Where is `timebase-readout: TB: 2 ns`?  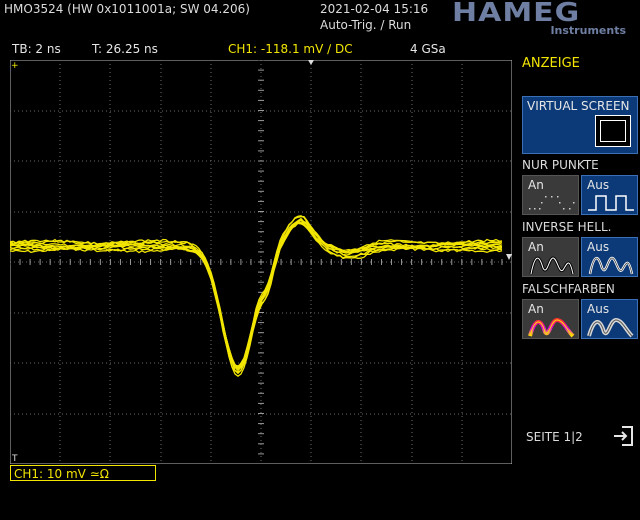
timebase-readout: TB: 2 ns is located at coordinates (36, 50).